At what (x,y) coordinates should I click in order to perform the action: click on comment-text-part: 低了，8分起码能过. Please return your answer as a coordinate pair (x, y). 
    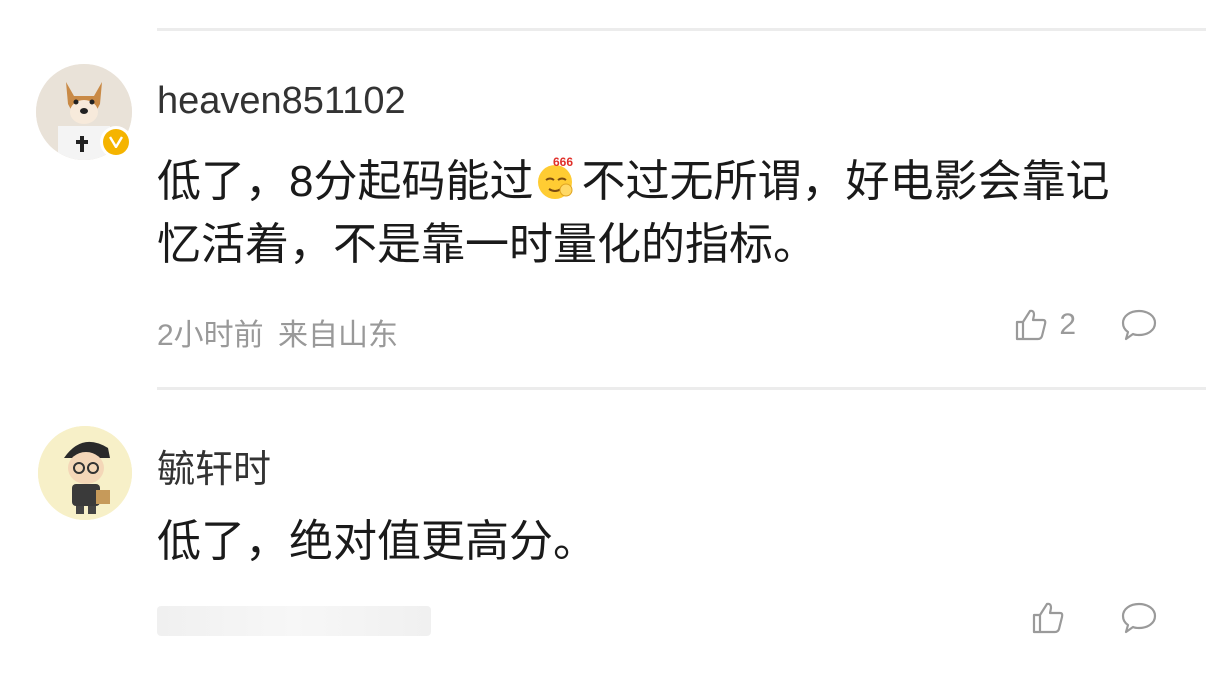
    Looking at the image, I should click on (345, 181).